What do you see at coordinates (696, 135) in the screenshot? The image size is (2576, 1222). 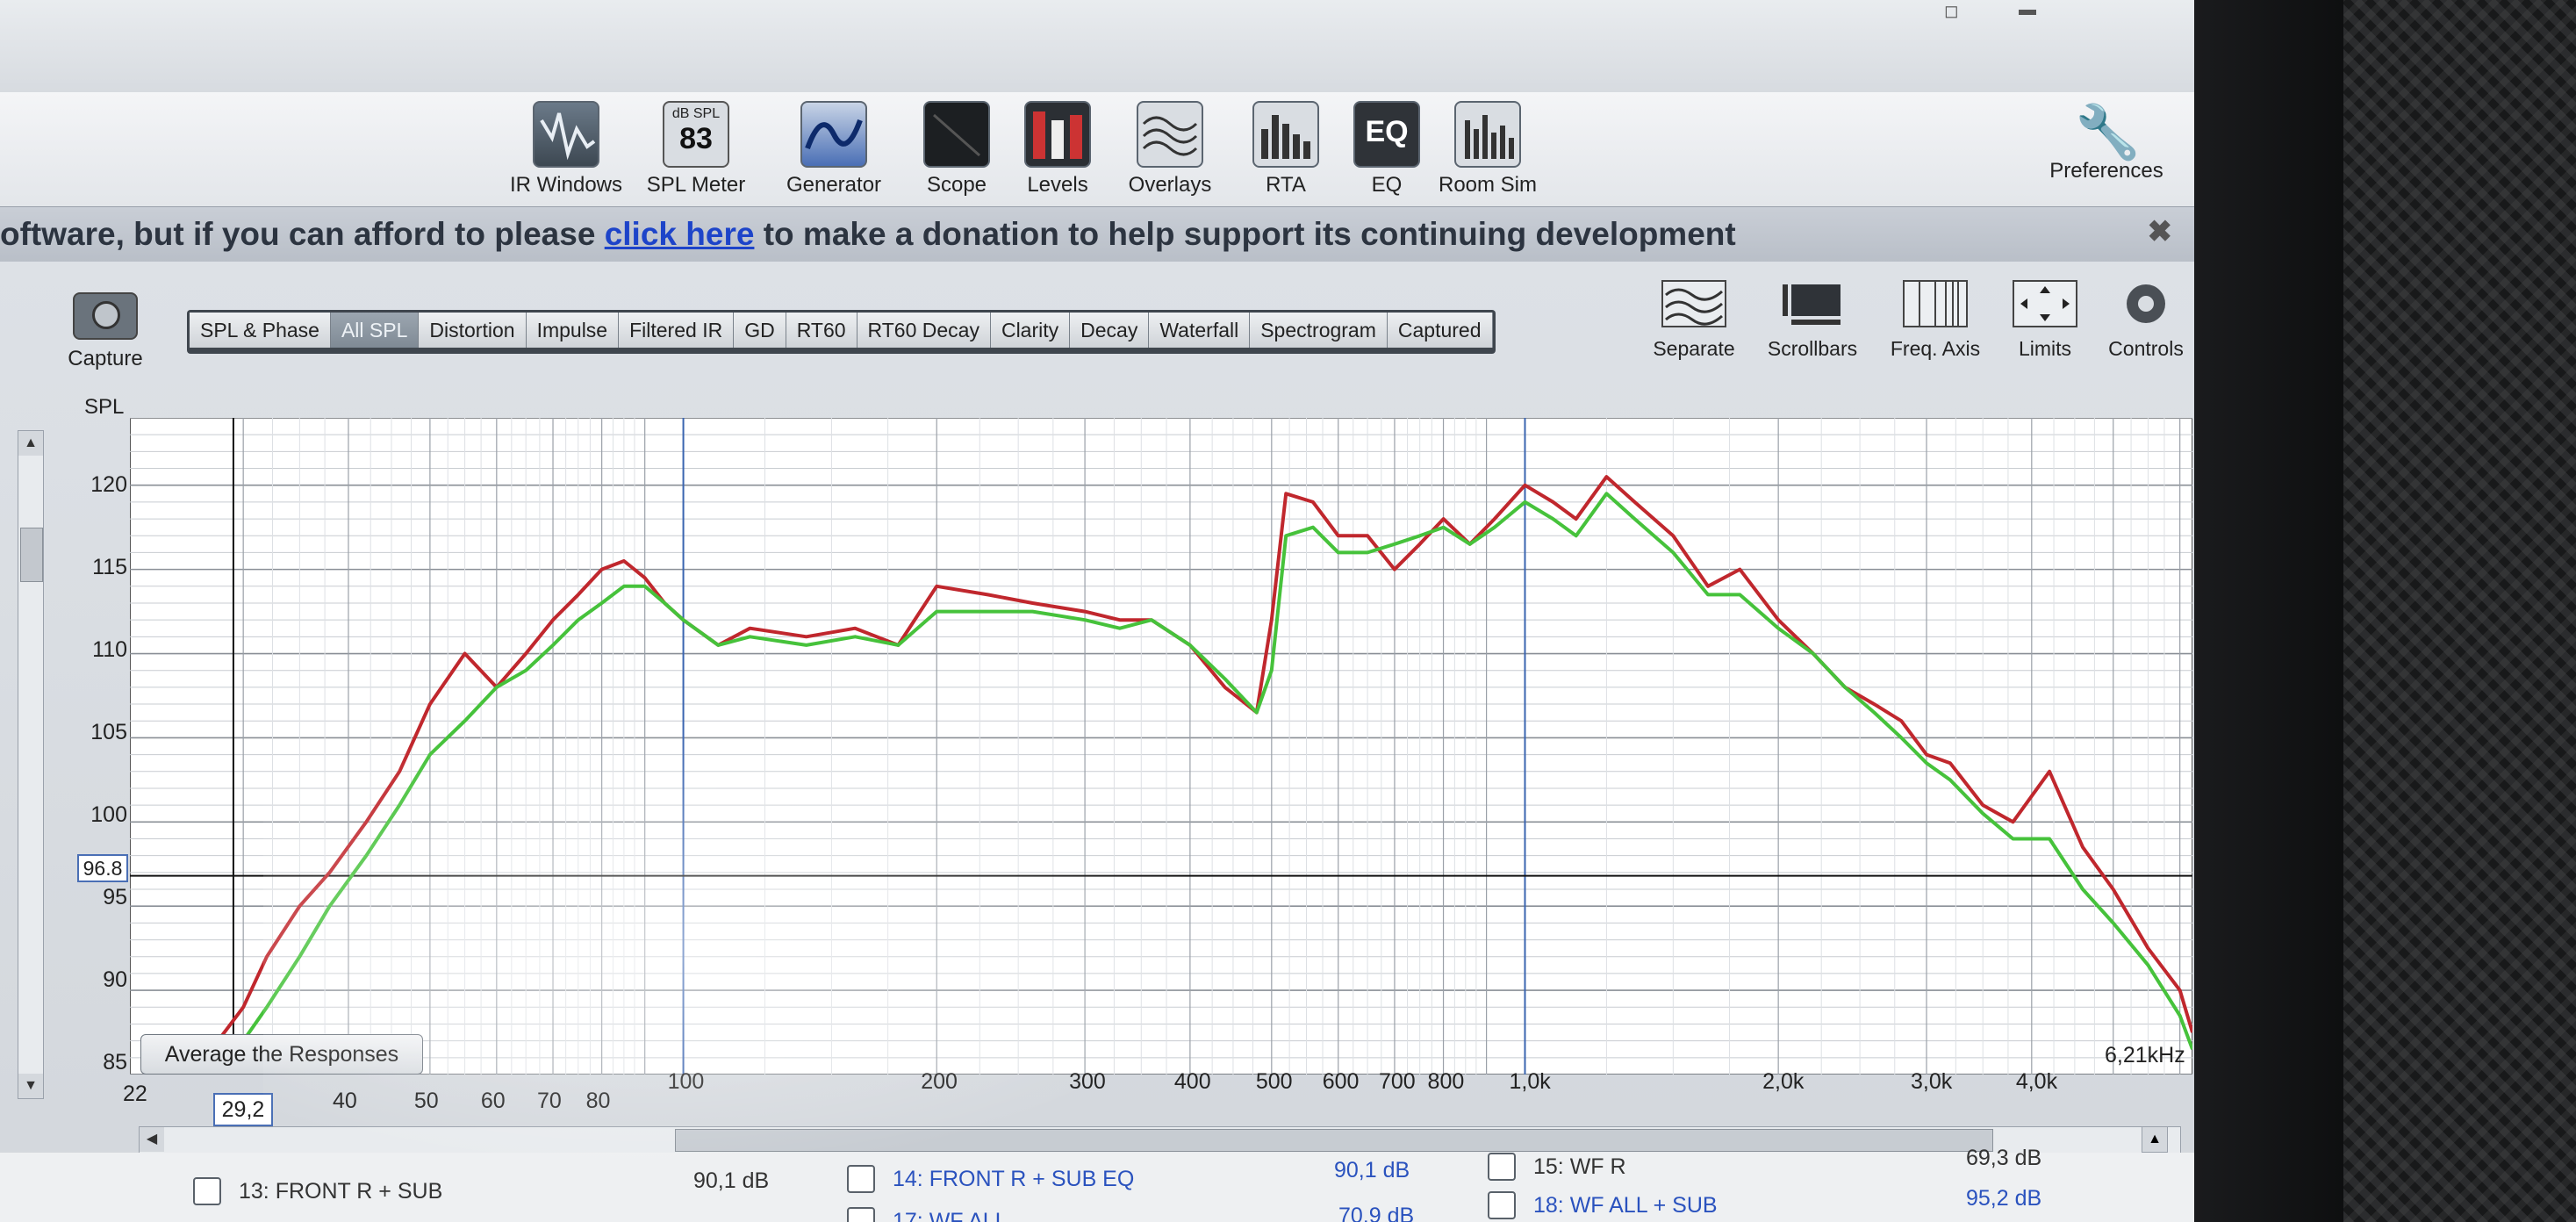 I see `spl-meter-icon: dB SPL 83` at bounding box center [696, 135].